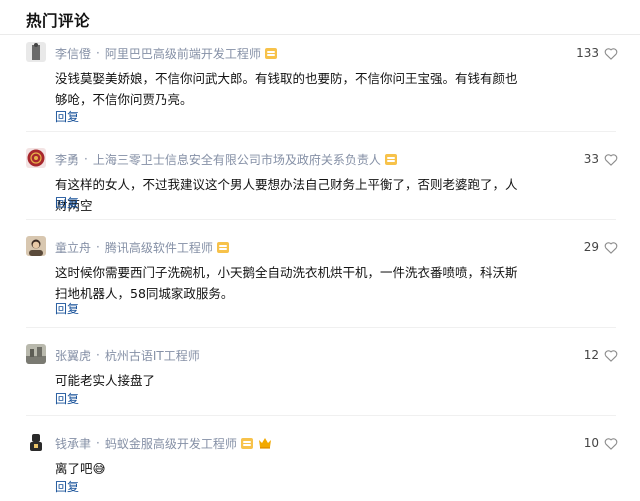 This screenshot has height=501, width=640. I want to click on like-control: 133, so click(597, 53).